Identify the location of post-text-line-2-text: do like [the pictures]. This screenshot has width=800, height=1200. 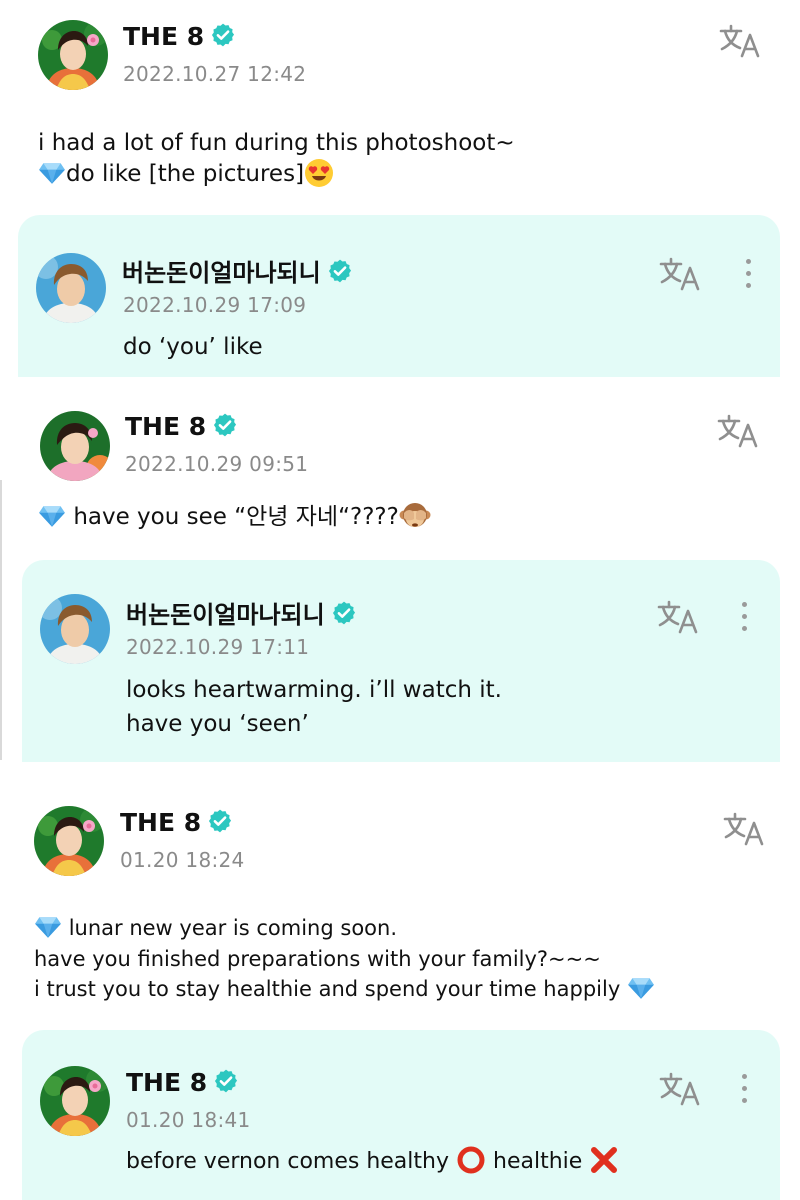
(185, 174).